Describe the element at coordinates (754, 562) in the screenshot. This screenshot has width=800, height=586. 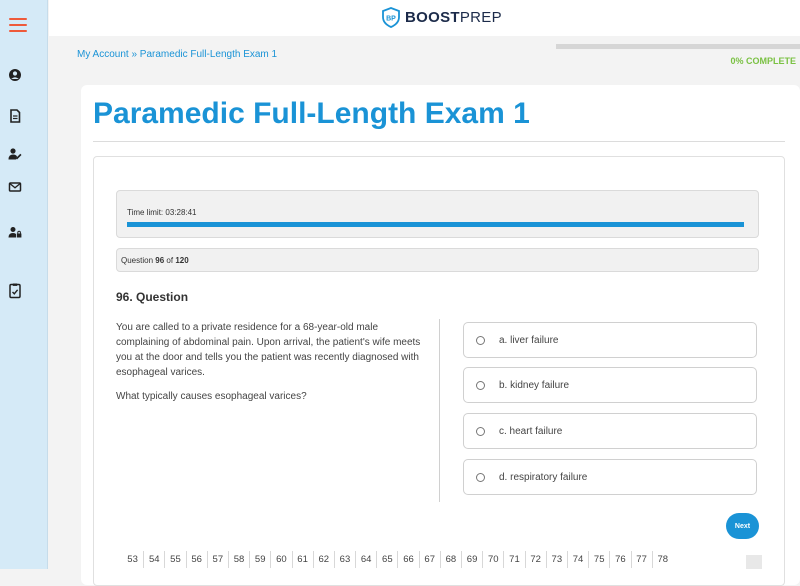
I see `navigator-scroll-handle` at that location.